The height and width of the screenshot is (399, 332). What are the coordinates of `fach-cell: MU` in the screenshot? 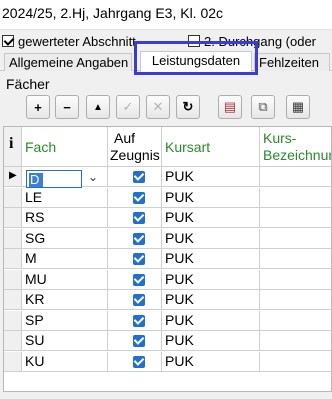 It's located at (65, 279).